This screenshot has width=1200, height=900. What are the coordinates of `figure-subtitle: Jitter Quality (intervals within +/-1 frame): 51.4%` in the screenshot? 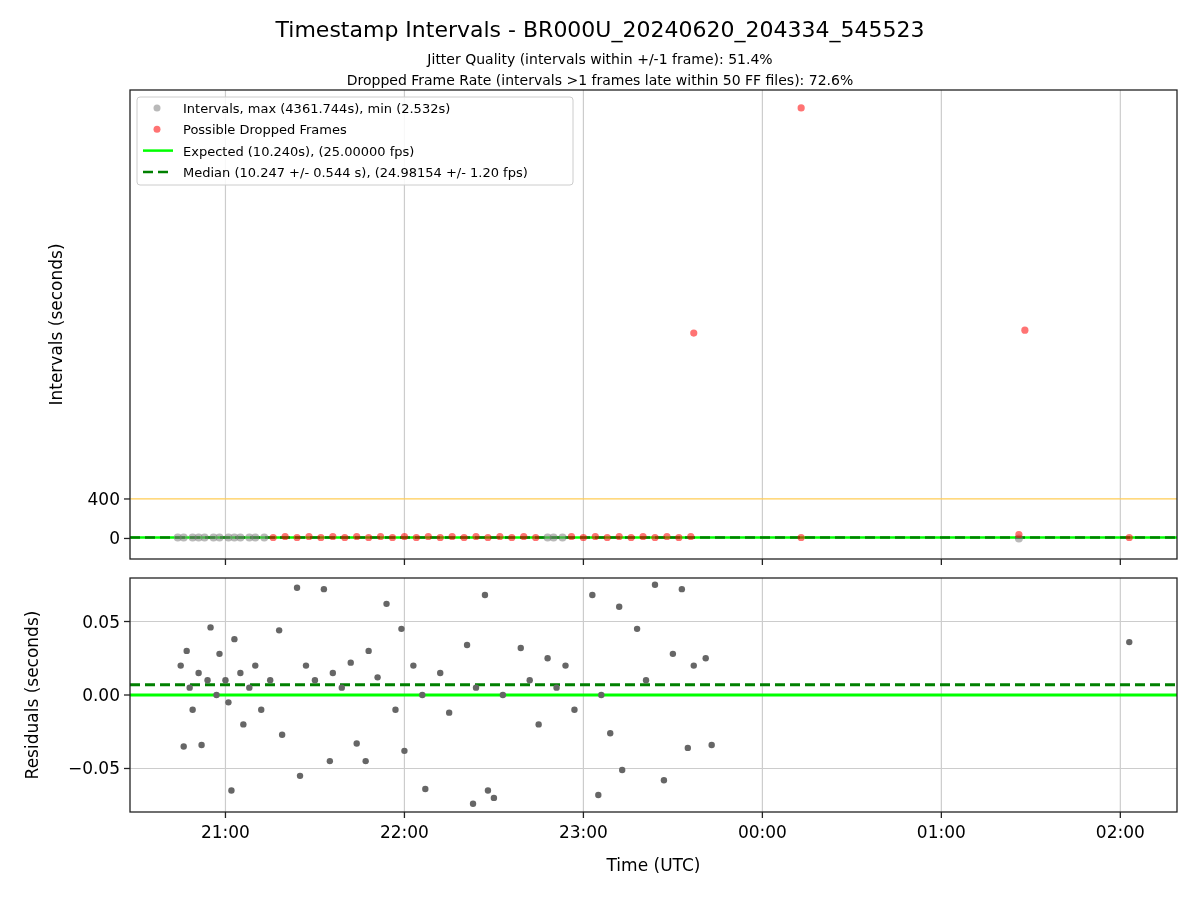 It's located at (600, 59).